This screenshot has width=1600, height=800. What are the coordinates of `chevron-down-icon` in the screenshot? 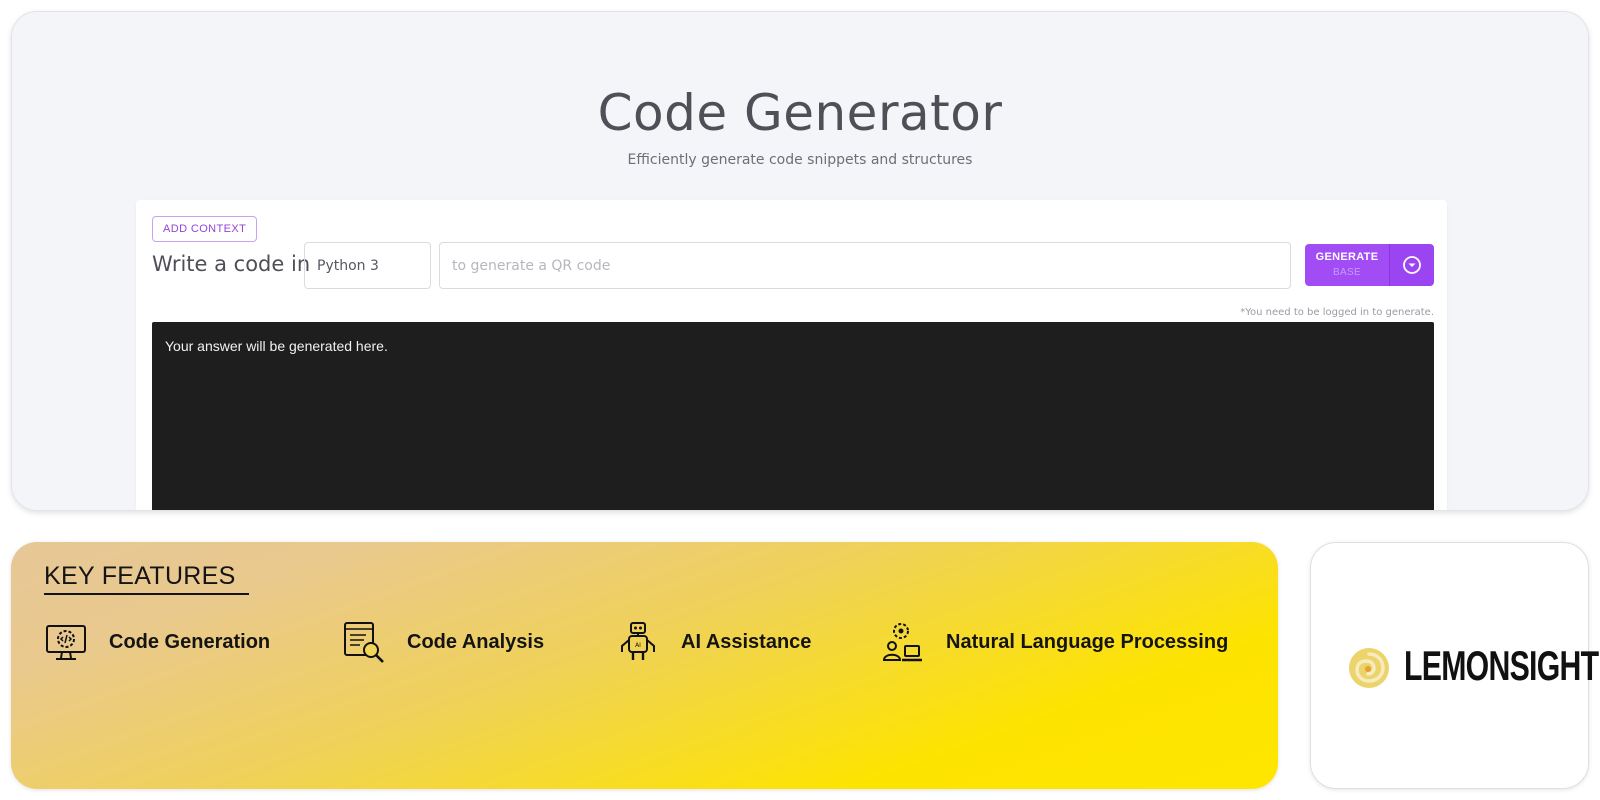 It's located at (1412, 265).